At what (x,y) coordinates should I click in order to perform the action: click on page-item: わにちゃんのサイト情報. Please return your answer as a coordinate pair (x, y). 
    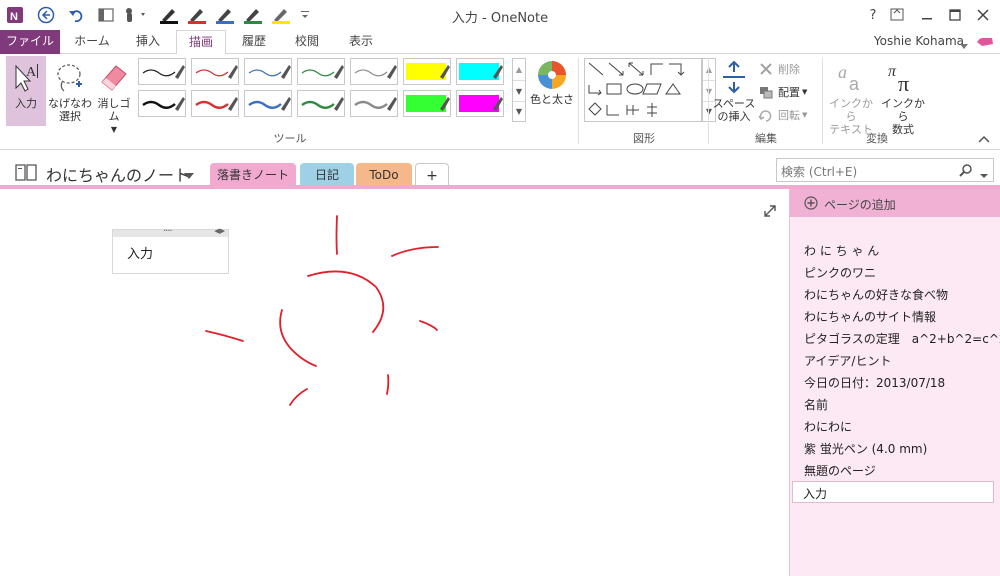
    Looking at the image, I should click on (870, 316).